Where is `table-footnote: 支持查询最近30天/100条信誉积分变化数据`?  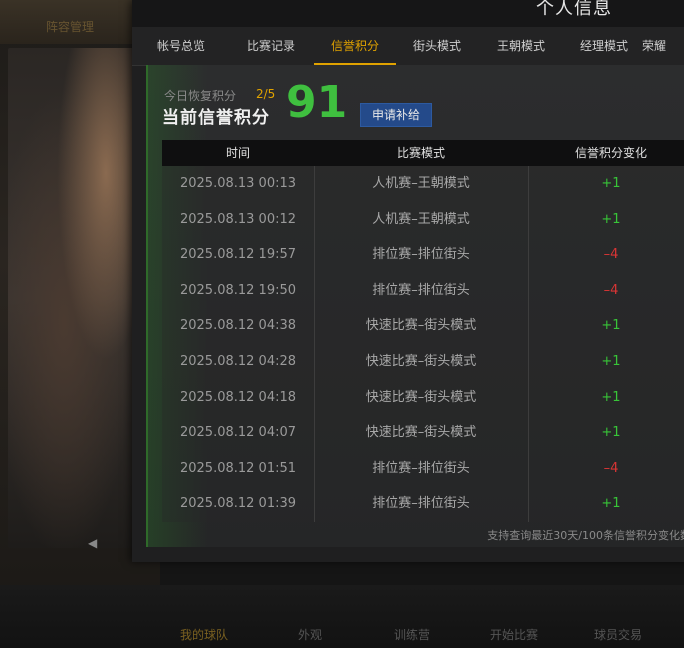 table-footnote: 支持查询最近30天/100条信誉积分变化数据 is located at coordinates (585, 535).